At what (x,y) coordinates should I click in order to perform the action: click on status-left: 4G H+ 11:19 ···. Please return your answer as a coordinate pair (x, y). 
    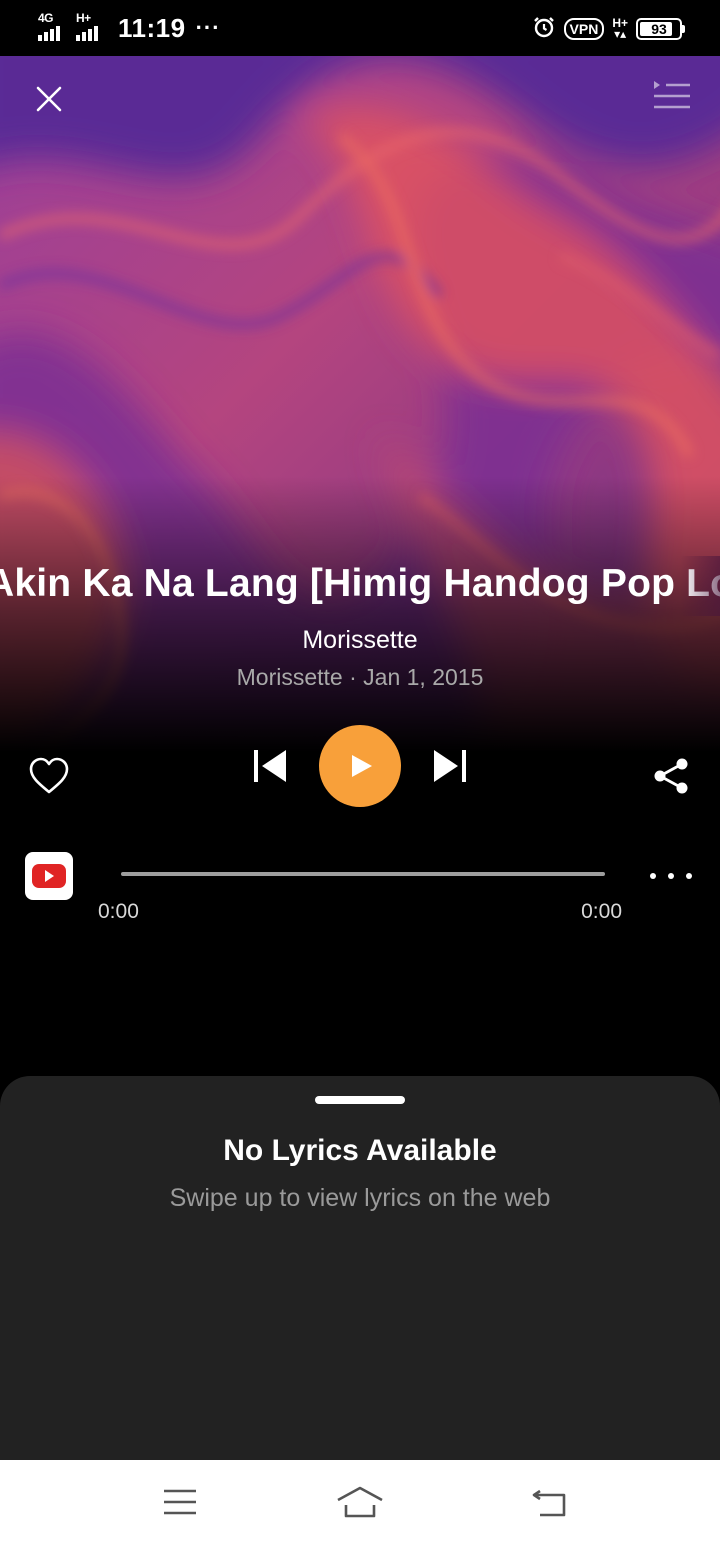
    Looking at the image, I should click on (129, 28).